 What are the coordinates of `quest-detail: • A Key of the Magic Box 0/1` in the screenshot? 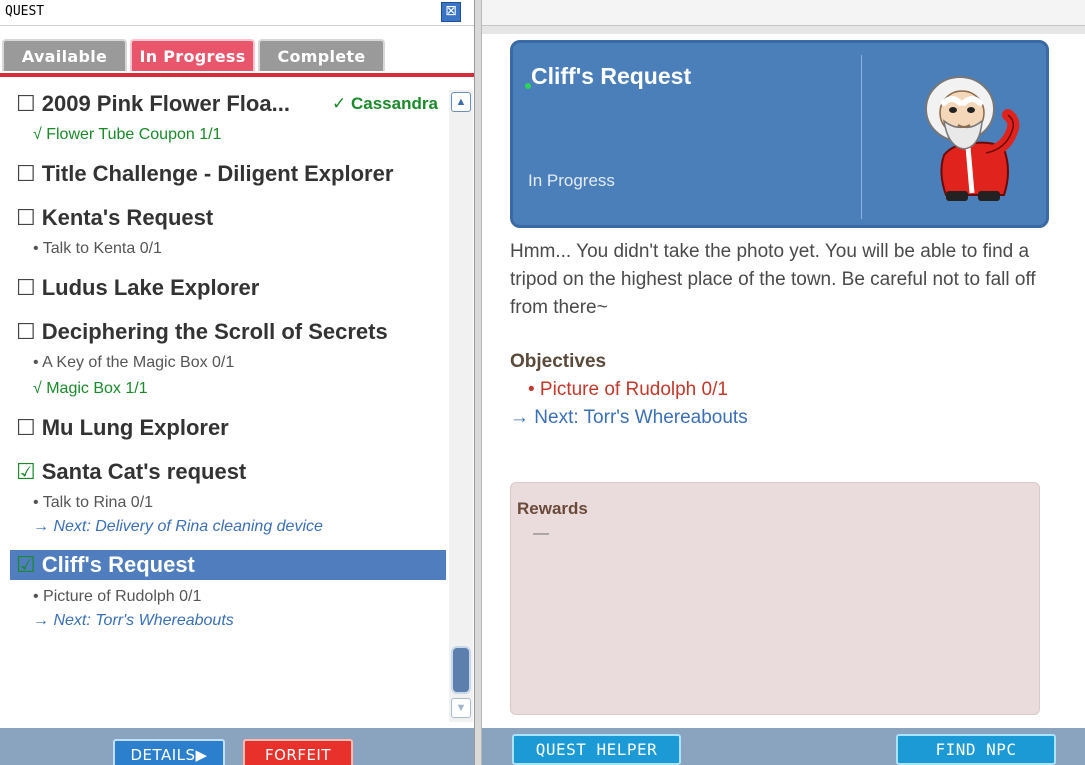 It's located at (134, 362).